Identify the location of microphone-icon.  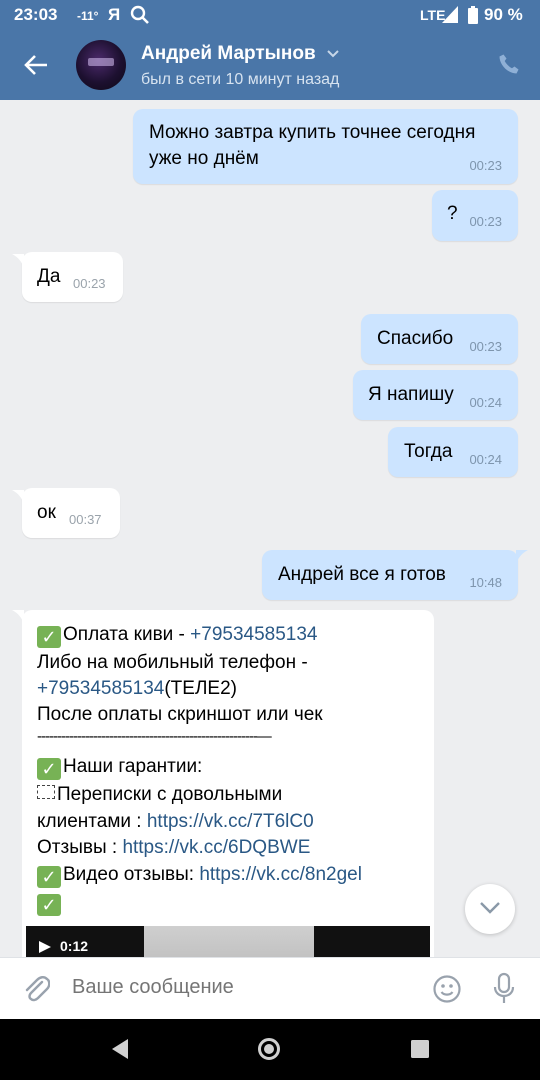
(504, 989).